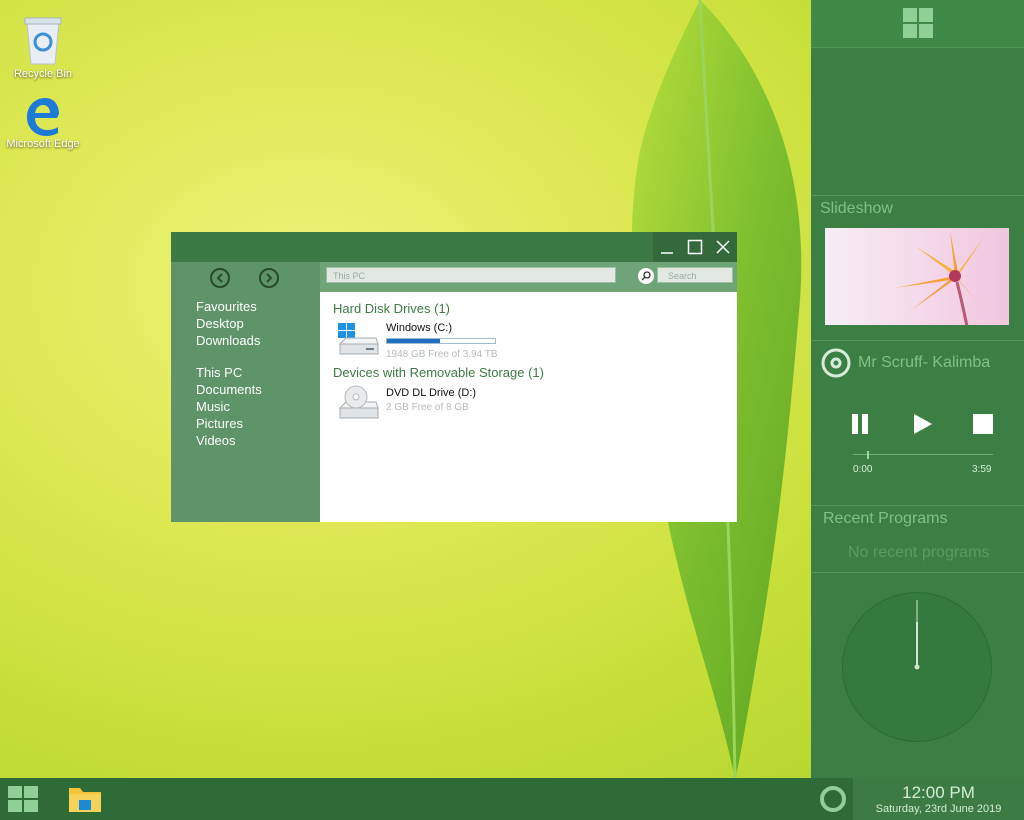 The width and height of the screenshot is (1024, 820). I want to click on forward-button, so click(269, 278).